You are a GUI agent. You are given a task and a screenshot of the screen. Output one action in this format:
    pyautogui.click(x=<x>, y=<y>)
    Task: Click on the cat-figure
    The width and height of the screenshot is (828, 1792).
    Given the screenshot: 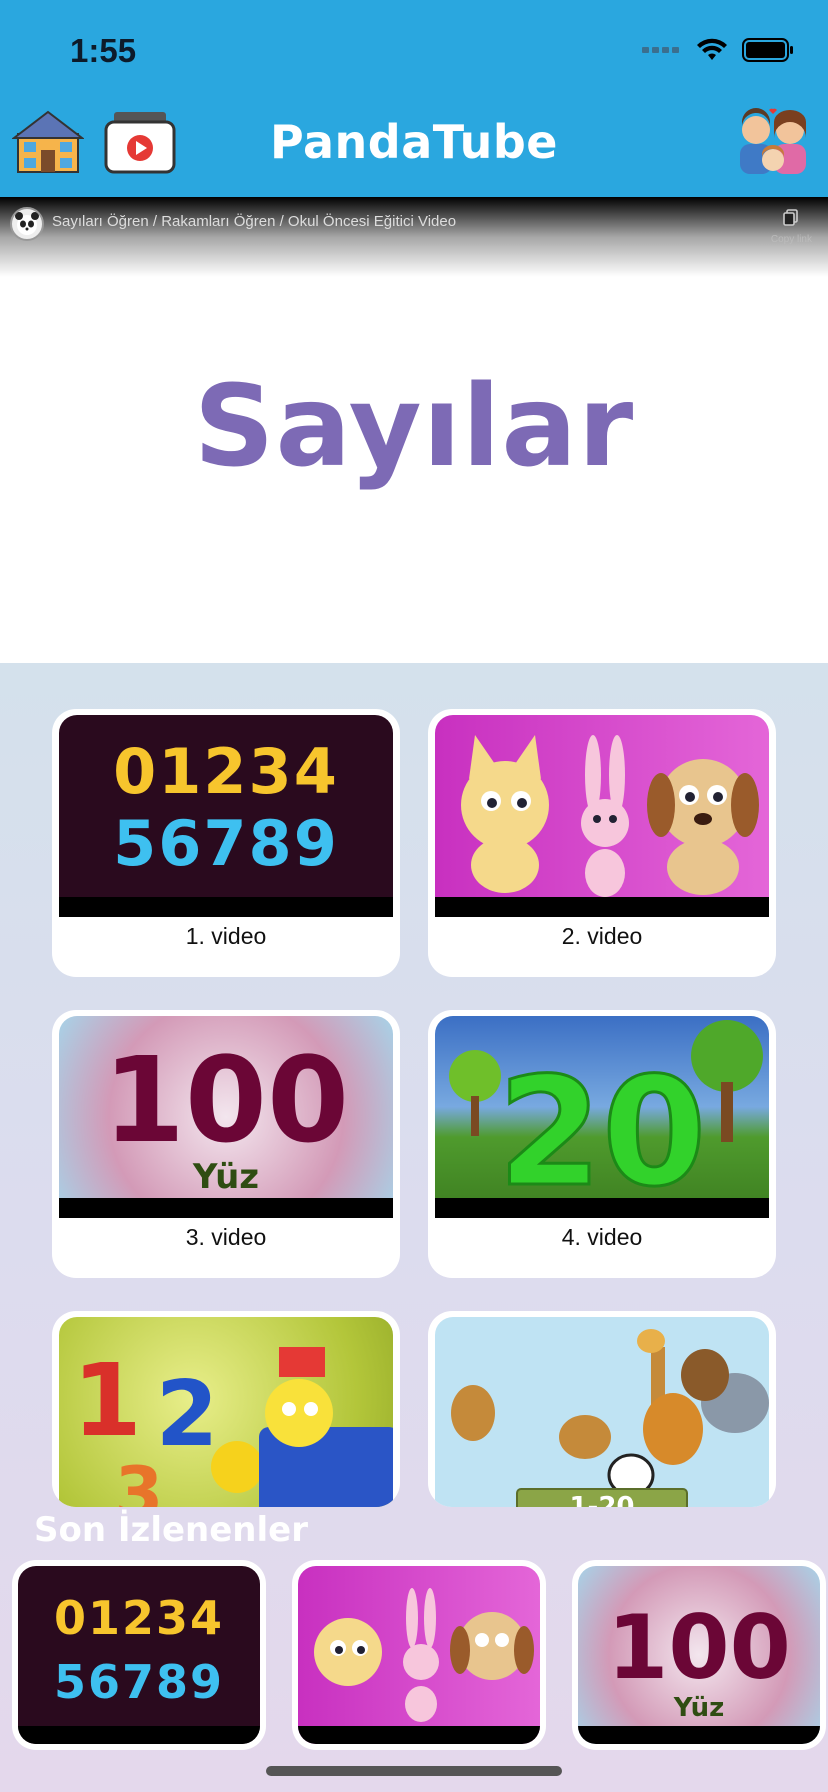 What is the action you would take?
    pyautogui.click(x=505, y=814)
    